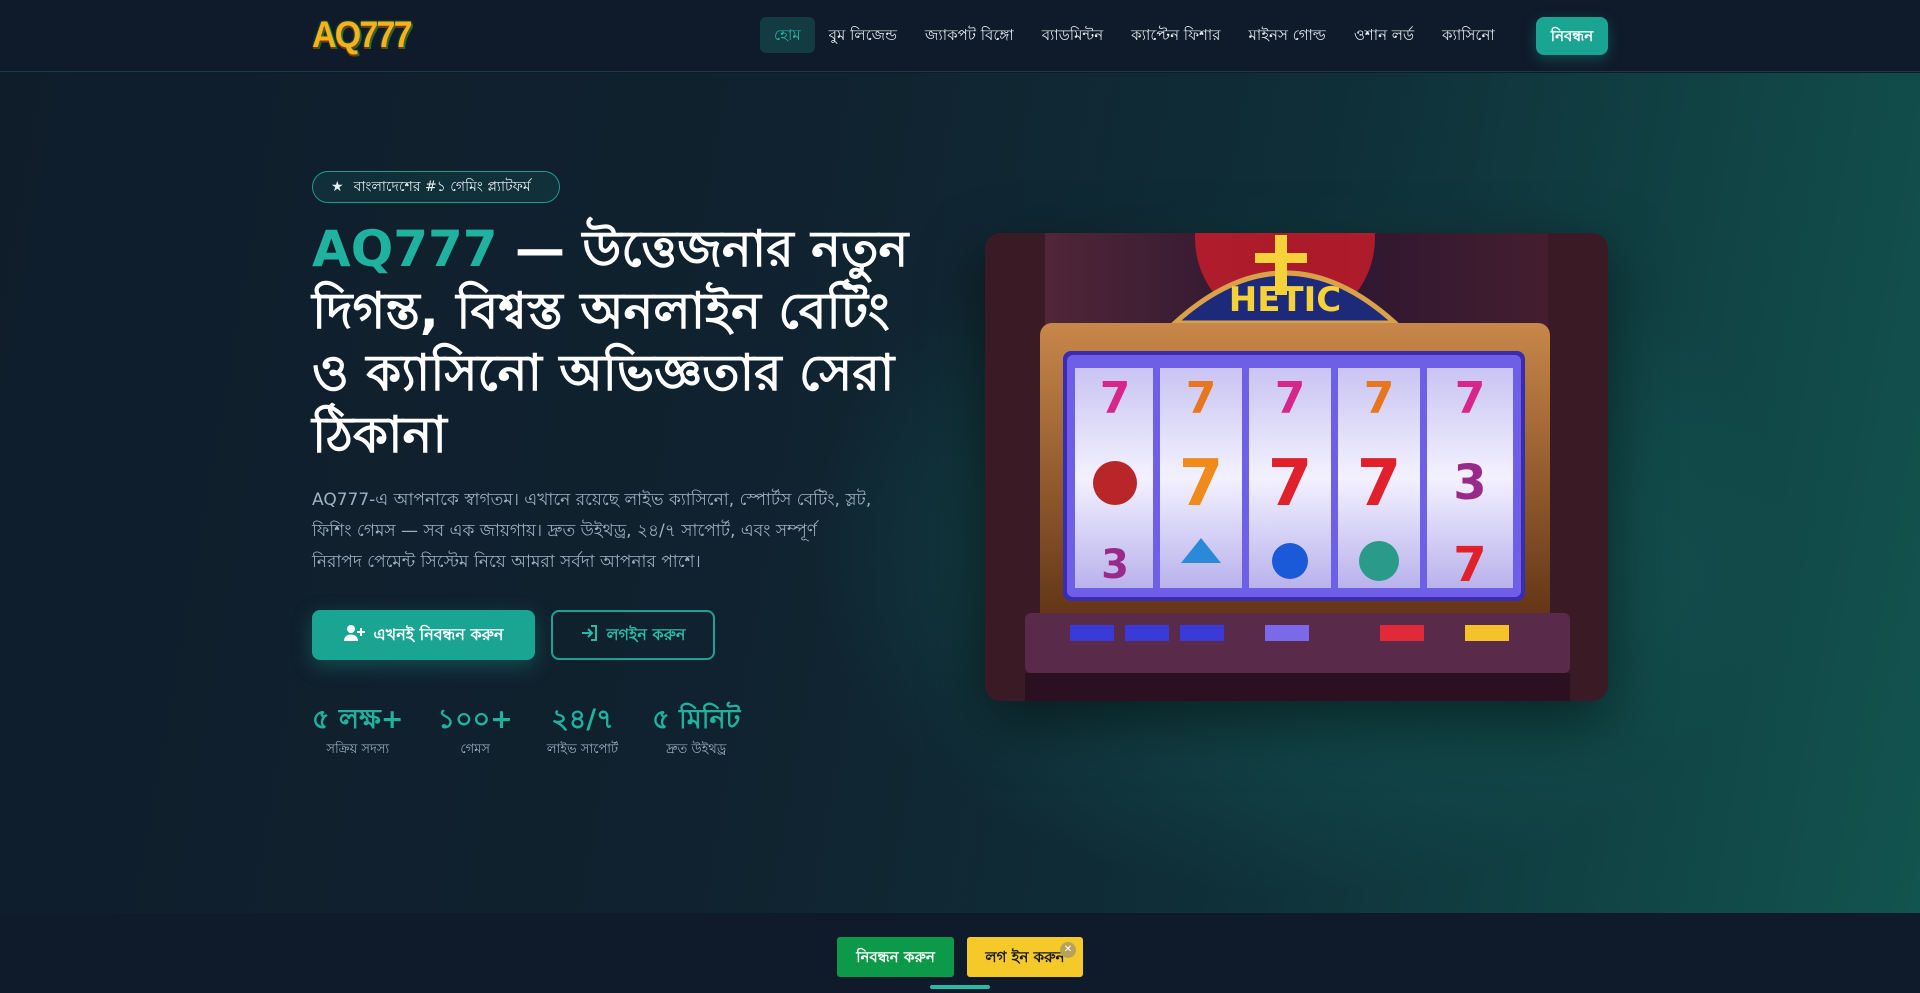 The image size is (1920, 993). Describe the element at coordinates (337, 187) in the screenshot. I see `star-icon: ★` at that location.